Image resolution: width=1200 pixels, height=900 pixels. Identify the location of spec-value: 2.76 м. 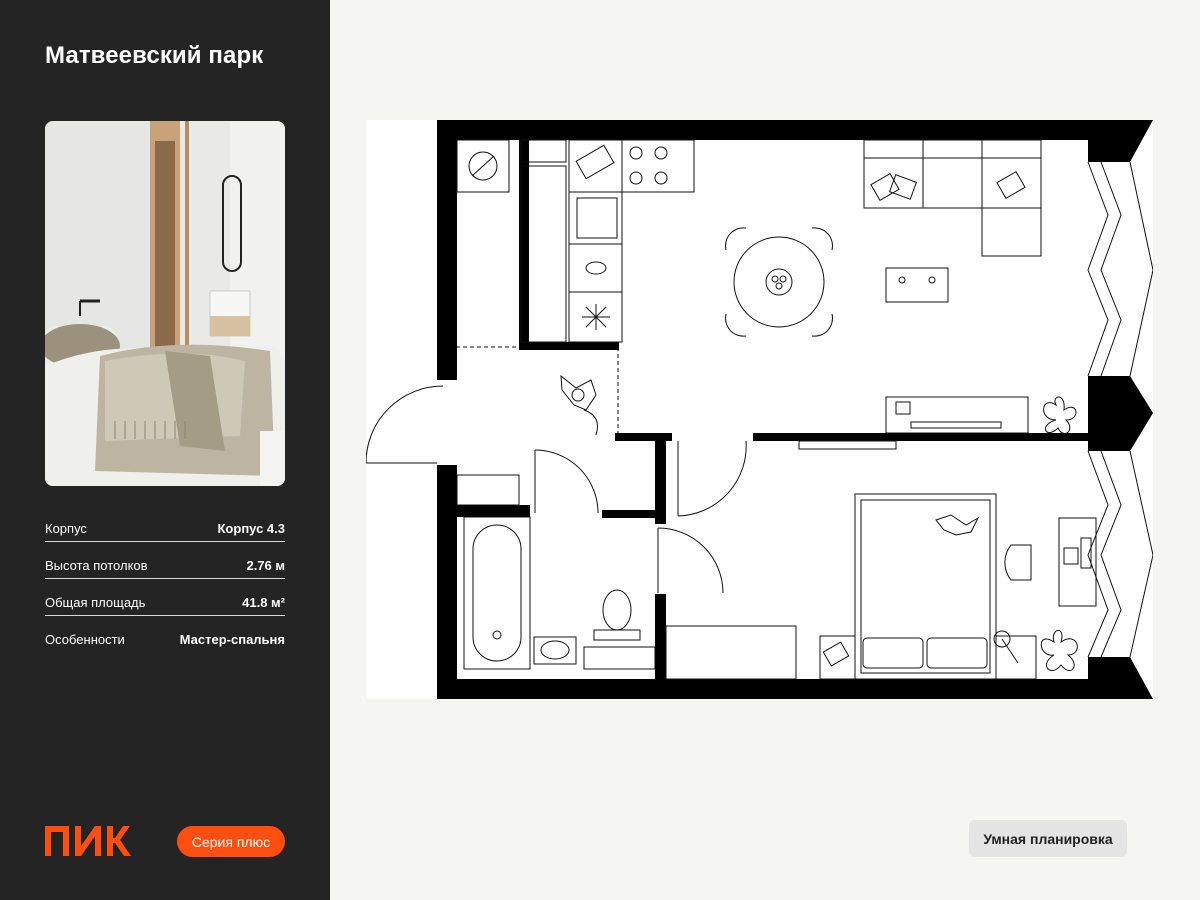
(265, 565).